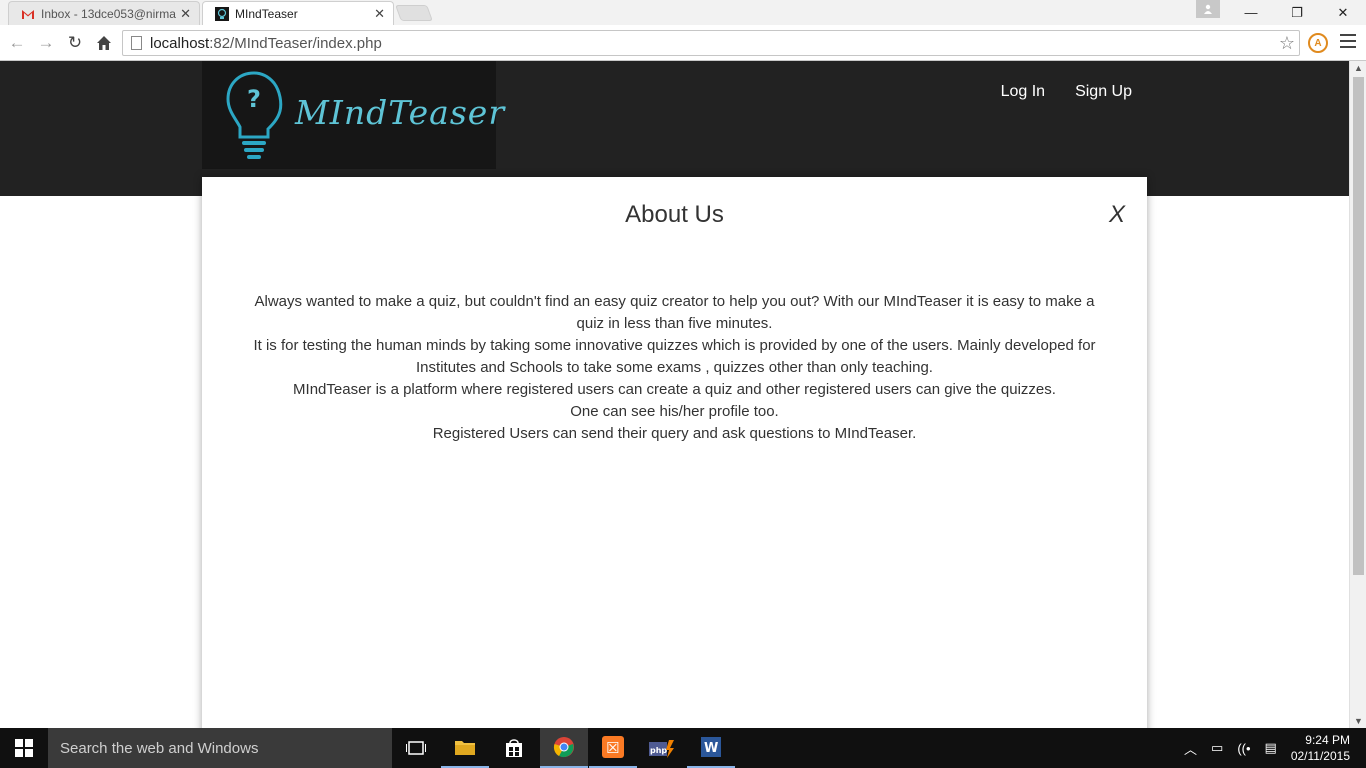 This screenshot has height=768, width=1366. Describe the element at coordinates (416, 748) in the screenshot. I see `task-view-icon` at that location.